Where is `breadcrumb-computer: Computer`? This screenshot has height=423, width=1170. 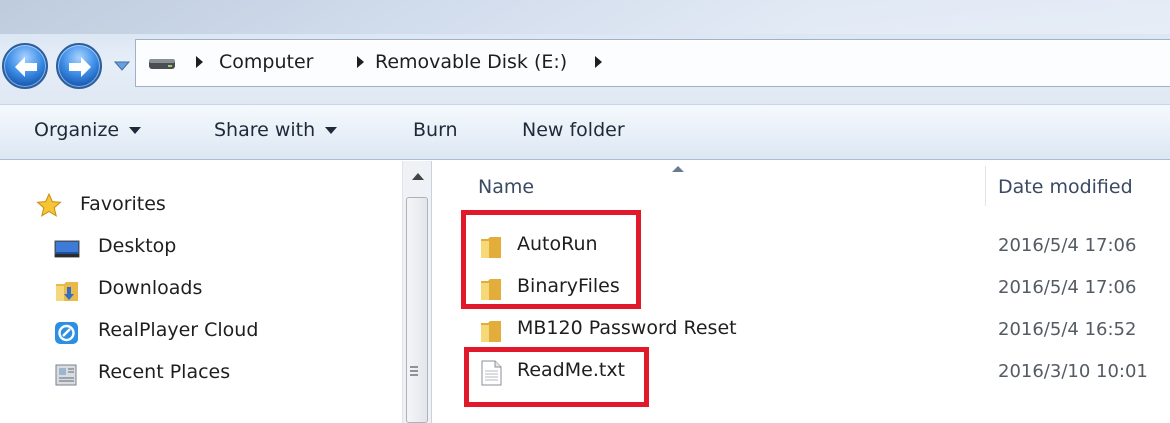 breadcrumb-computer: Computer is located at coordinates (266, 62).